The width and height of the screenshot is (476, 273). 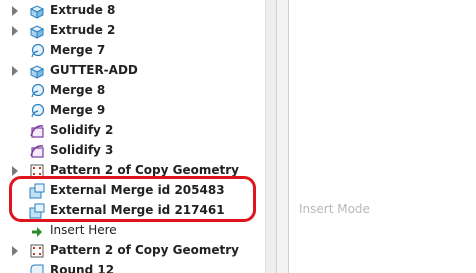 I want to click on tree-item-label: Solidify 3, so click(x=82, y=150).